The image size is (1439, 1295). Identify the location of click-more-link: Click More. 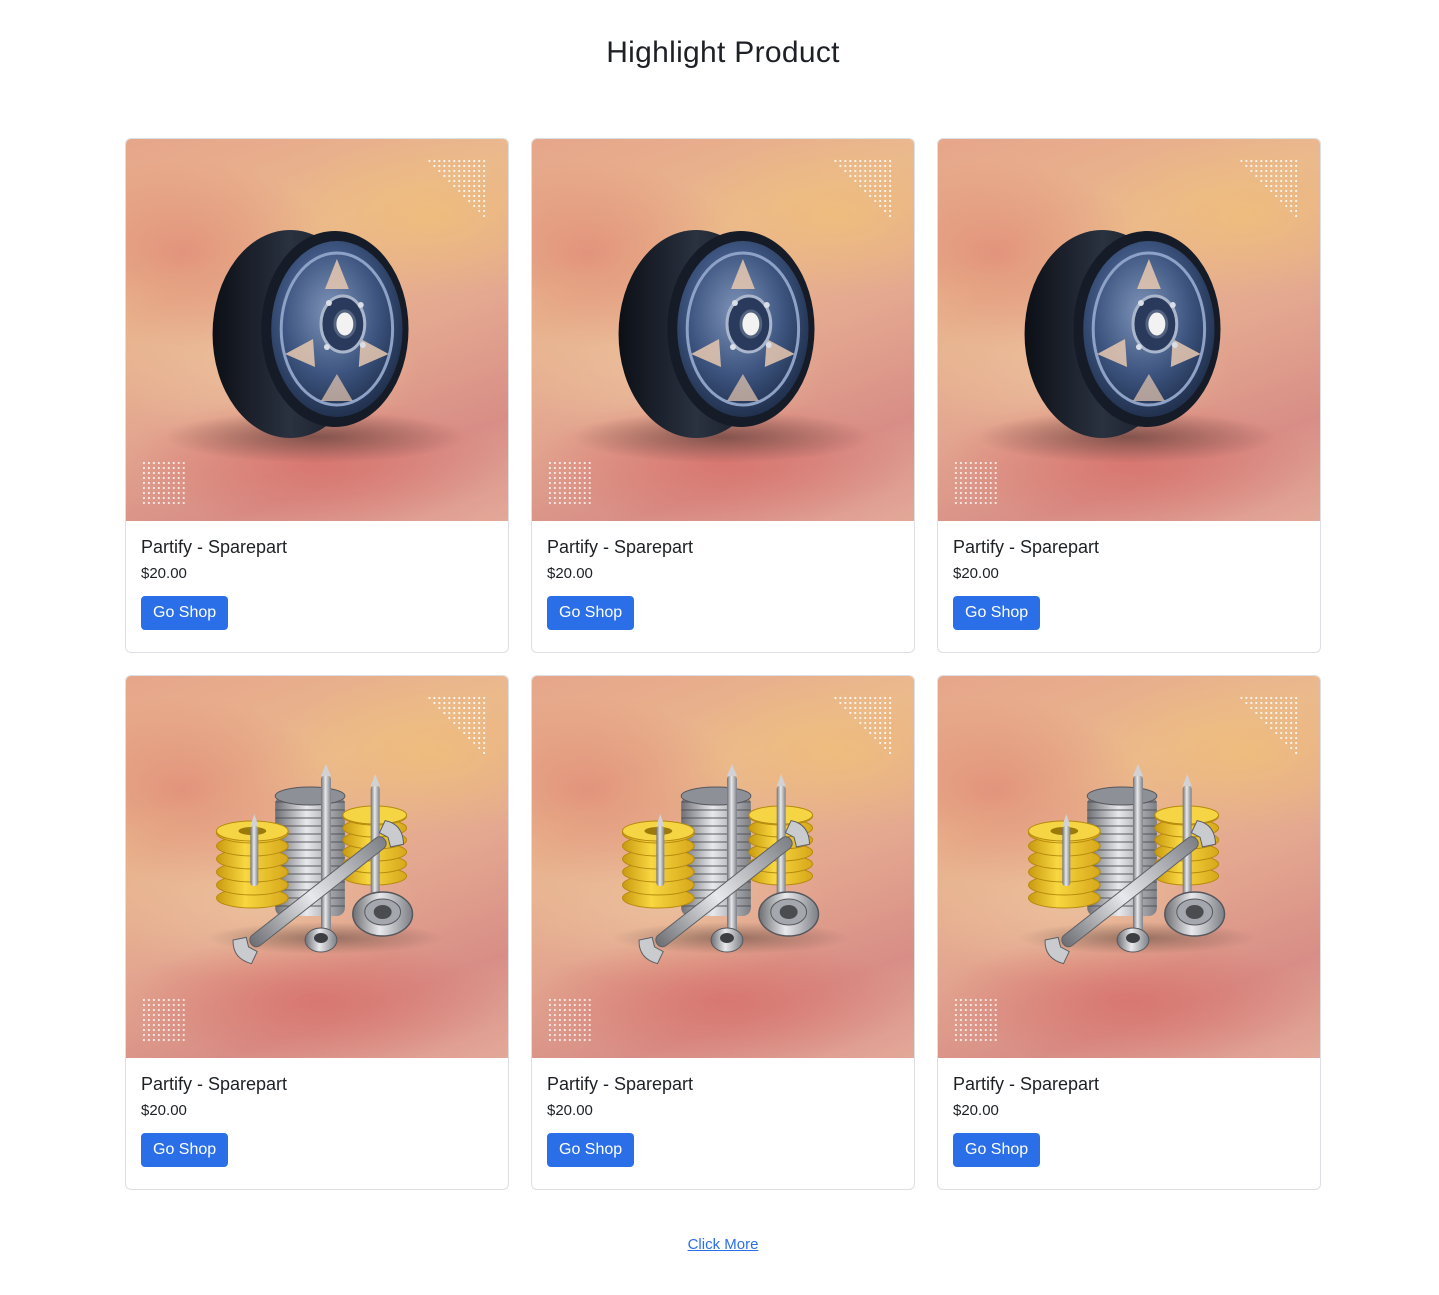
(723, 1244).